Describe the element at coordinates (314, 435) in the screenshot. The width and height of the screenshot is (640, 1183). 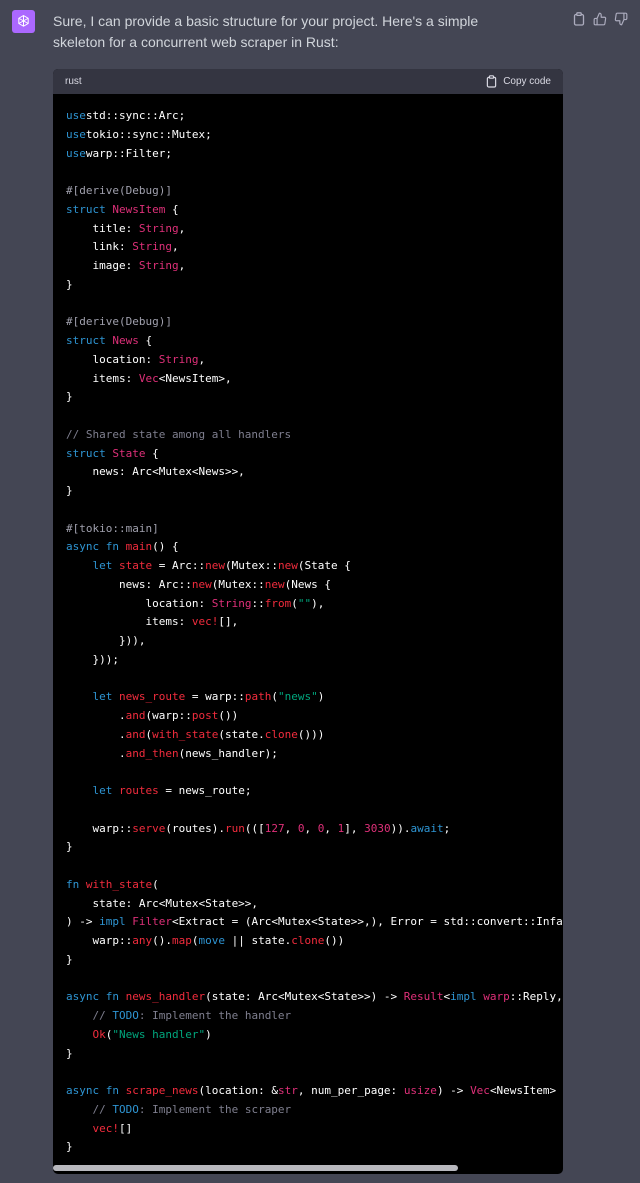
I see `code-line: // Shared state among all handlers` at that location.